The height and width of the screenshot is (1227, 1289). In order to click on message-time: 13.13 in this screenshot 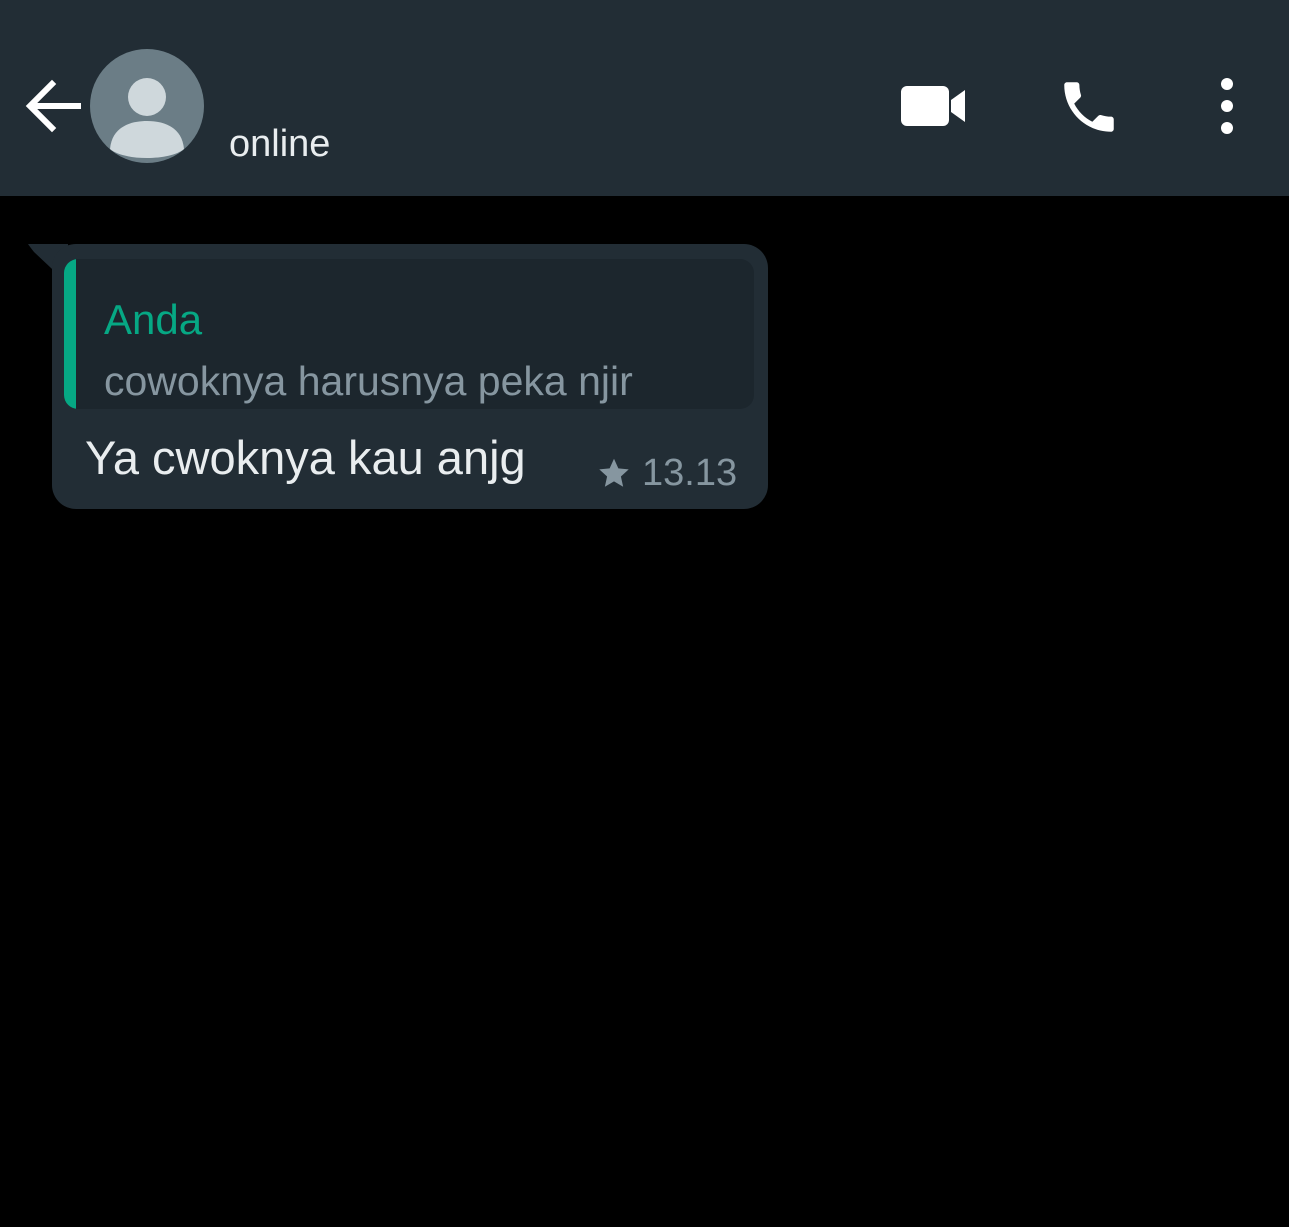, I will do `click(690, 473)`.